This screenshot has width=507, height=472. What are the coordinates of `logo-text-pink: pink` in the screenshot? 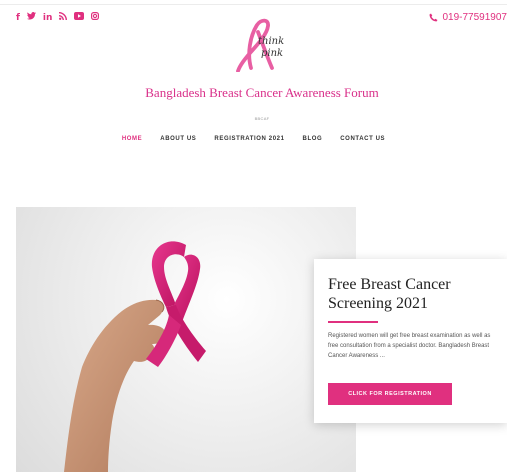 It's located at (272, 53).